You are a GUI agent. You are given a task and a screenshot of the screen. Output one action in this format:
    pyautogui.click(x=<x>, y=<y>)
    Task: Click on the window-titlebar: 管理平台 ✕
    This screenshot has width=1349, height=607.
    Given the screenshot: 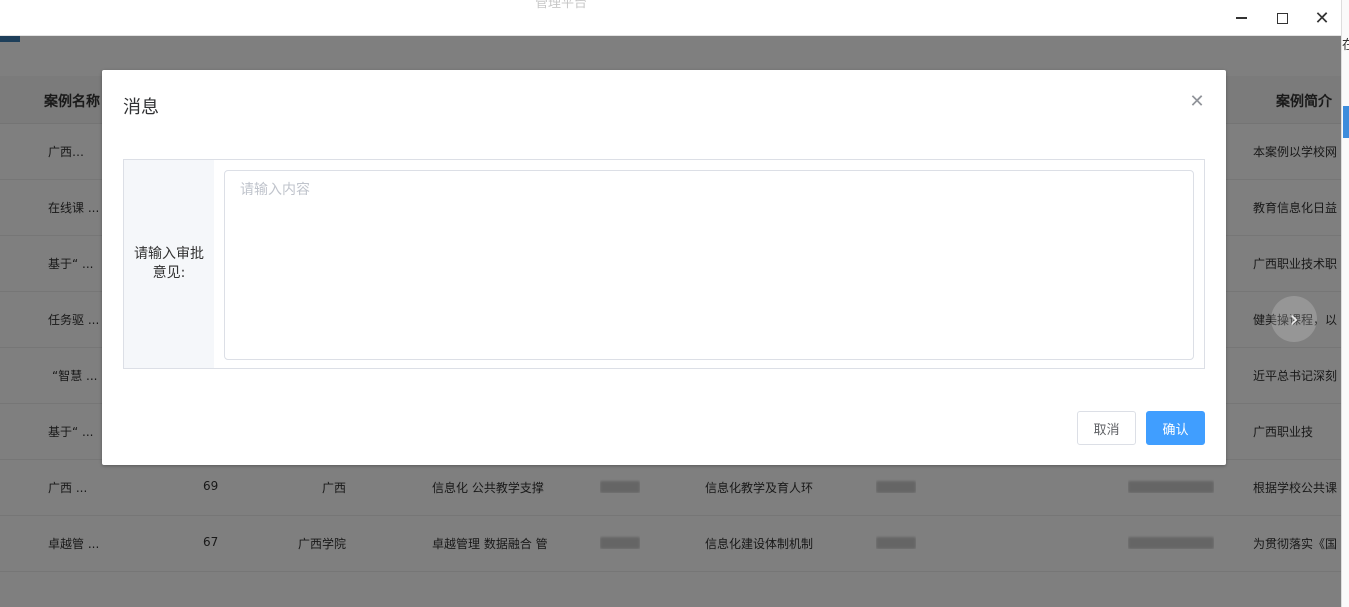 What is the action you would take?
    pyautogui.click(x=670, y=18)
    